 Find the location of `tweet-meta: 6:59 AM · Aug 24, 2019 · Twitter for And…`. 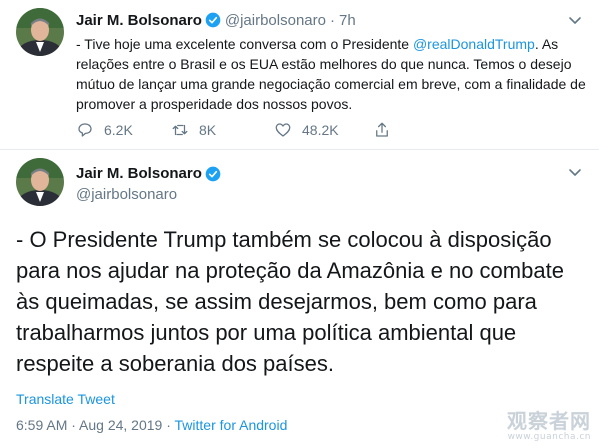

tweet-meta: 6:59 AM · Aug 24, 2019 · Twitter for And… is located at coordinates (151, 425).